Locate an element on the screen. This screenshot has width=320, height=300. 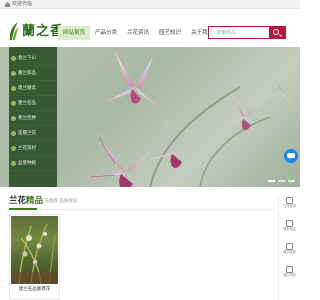
product-image is located at coordinates (34, 250).